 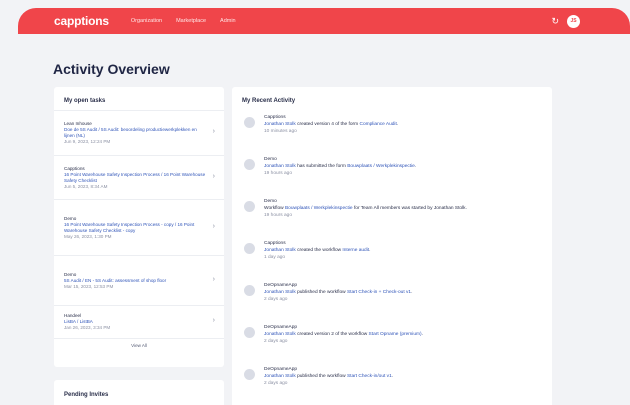 What do you see at coordinates (139, 343) in the screenshot?
I see `view-all-link: View All` at bounding box center [139, 343].